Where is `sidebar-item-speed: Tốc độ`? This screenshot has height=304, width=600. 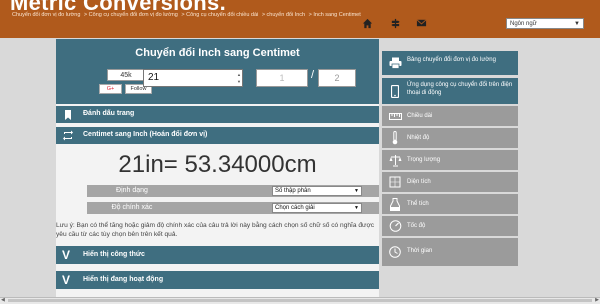
sidebar-item-speed: Tốc độ is located at coordinates (450, 226).